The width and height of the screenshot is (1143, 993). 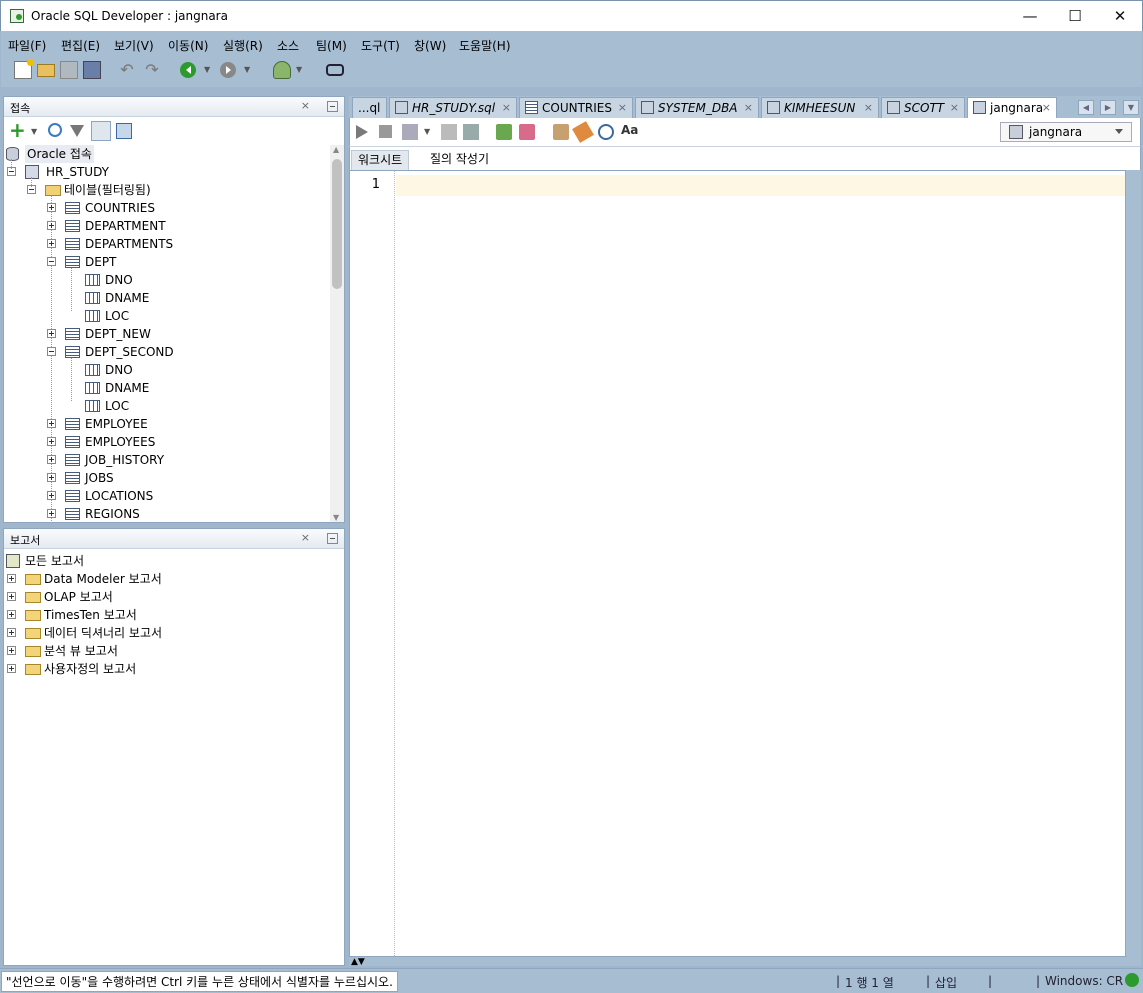 I want to click on editor-scrollbar, so click(x=1133, y=563).